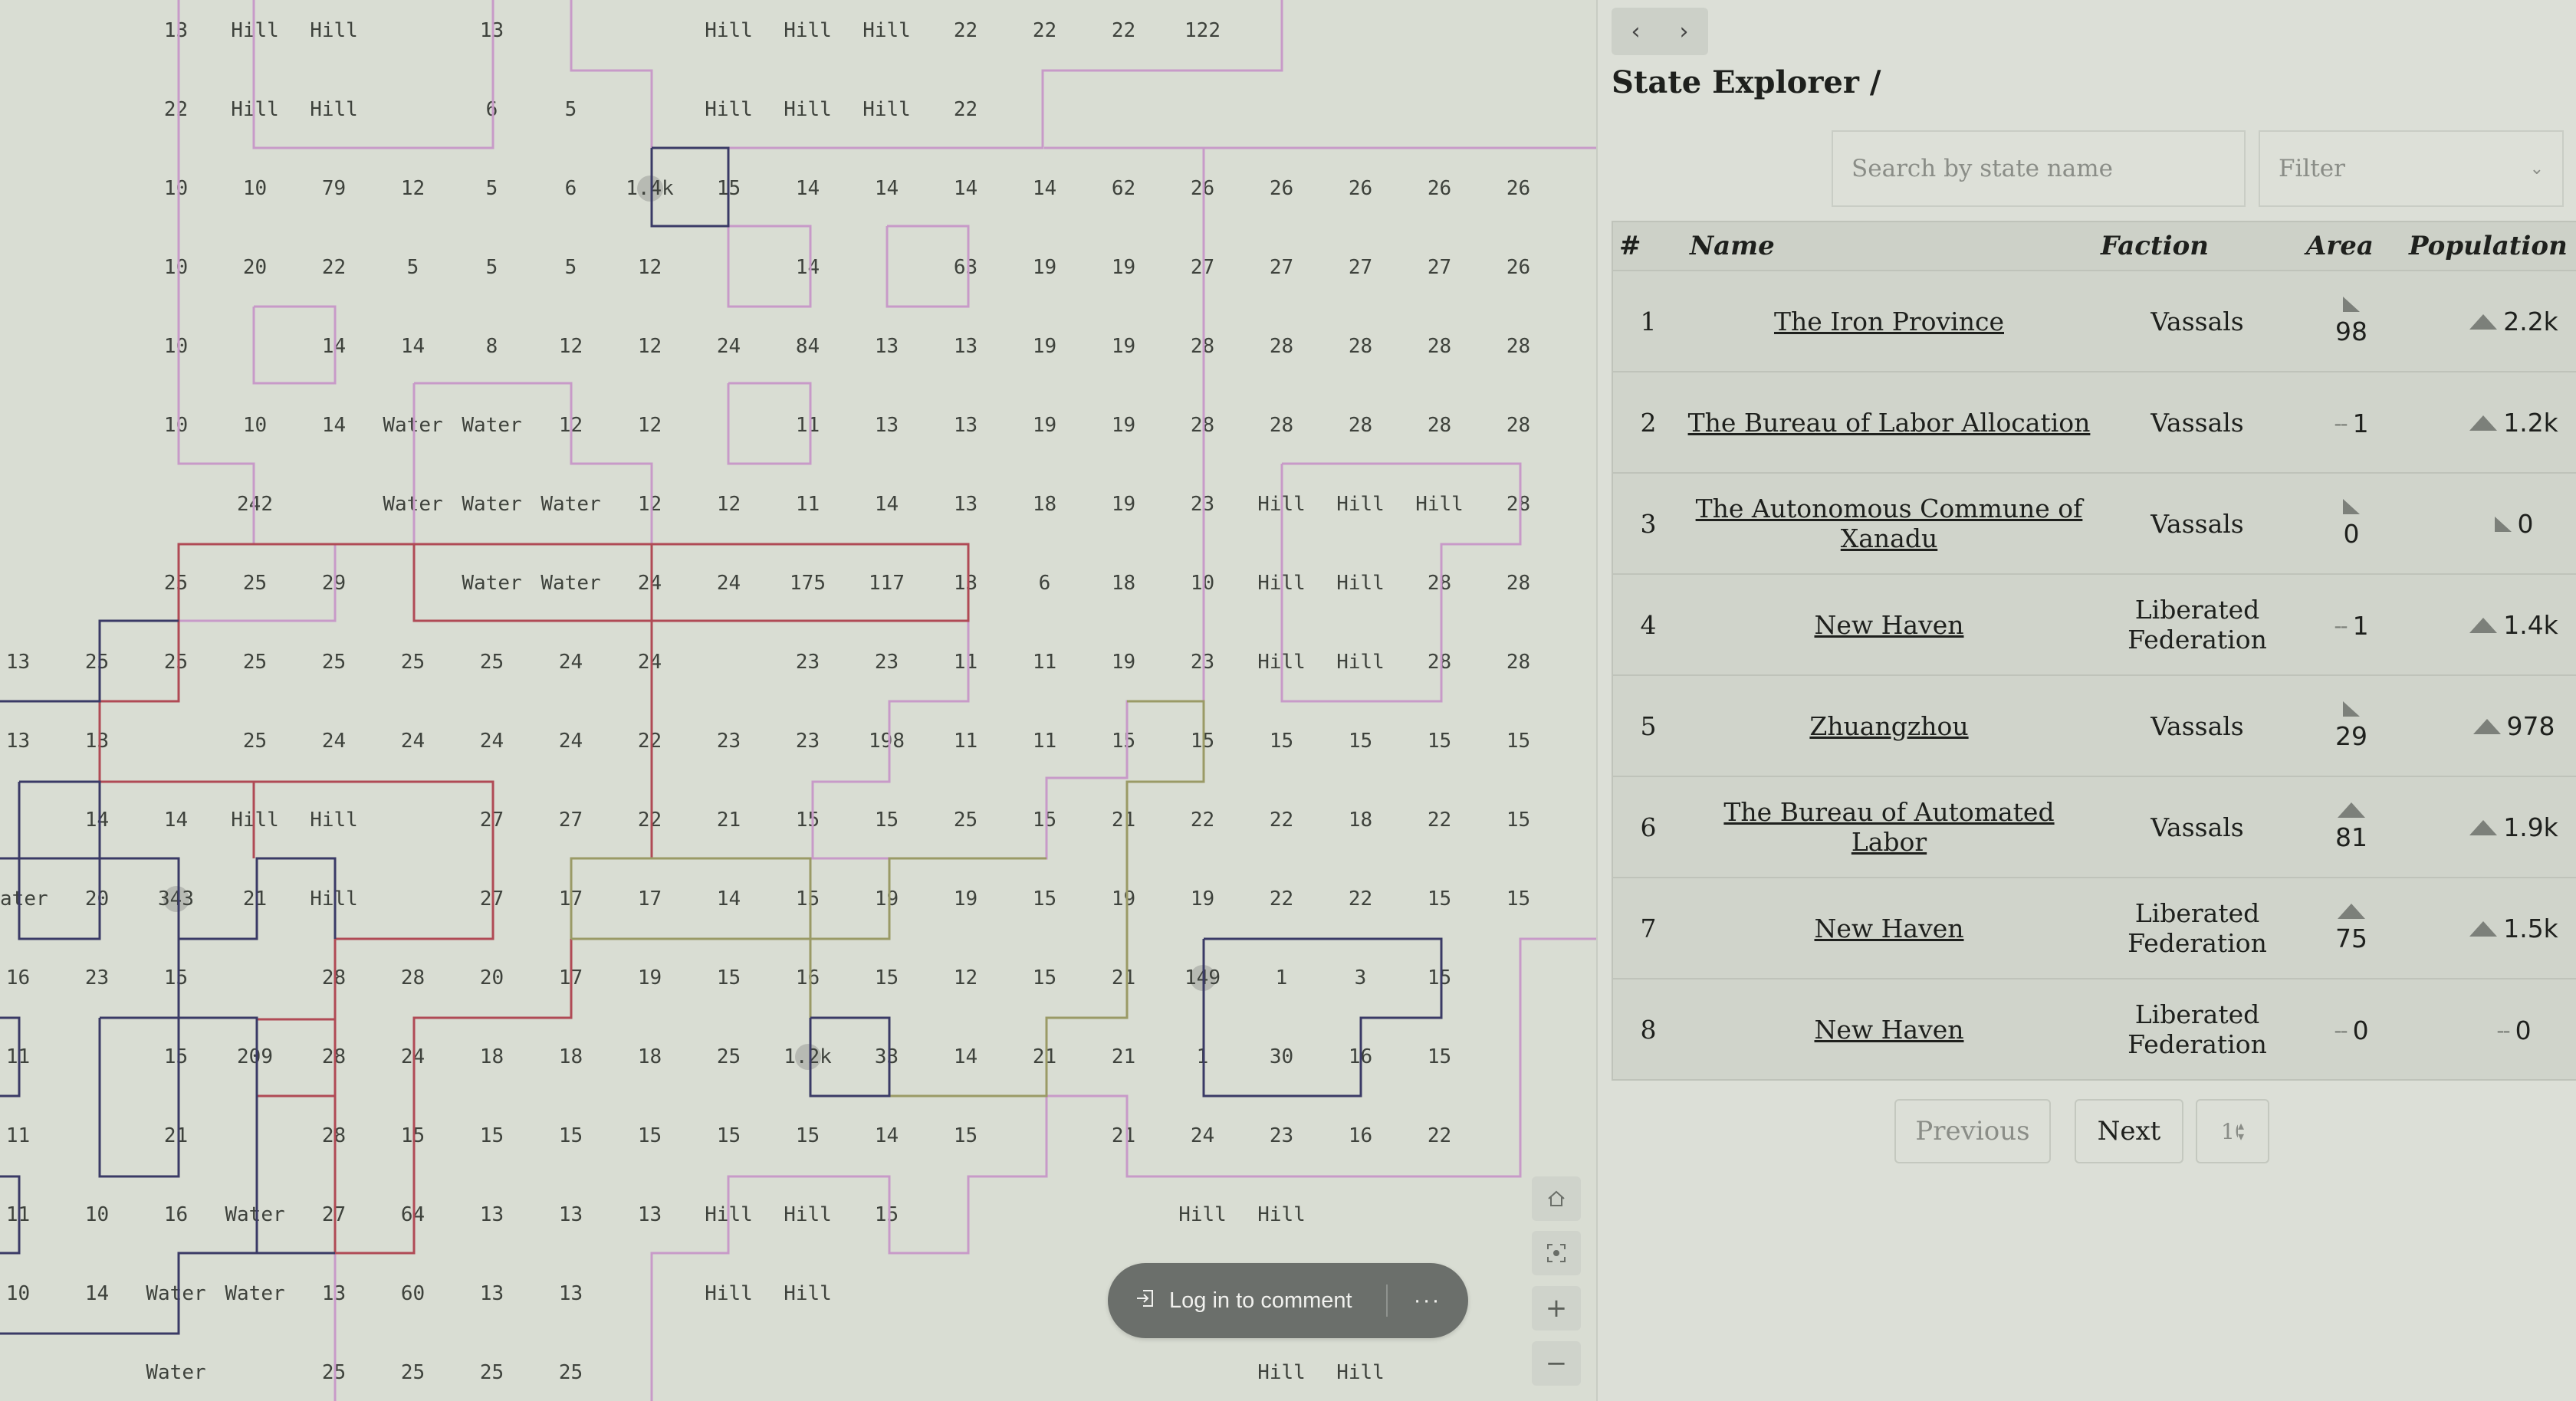 The image size is (2576, 1401). What do you see at coordinates (2094, 624) in the screenshot?
I see `table-row: 4 New Haven Liberated Federation -- 1 1.4k` at bounding box center [2094, 624].